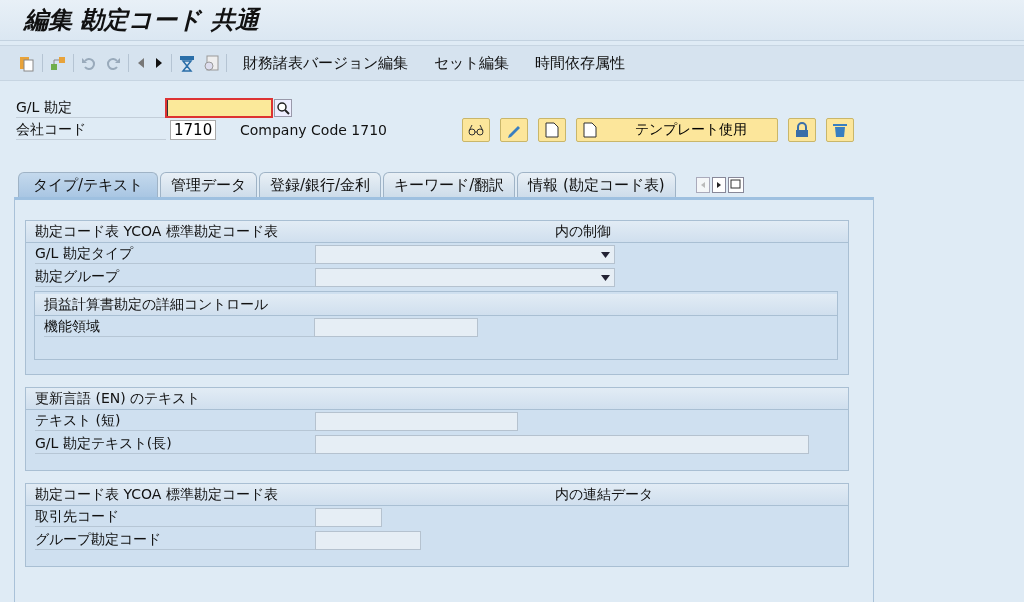 The image size is (1024, 602). I want to click on tab: 管理データ, so click(209, 184).